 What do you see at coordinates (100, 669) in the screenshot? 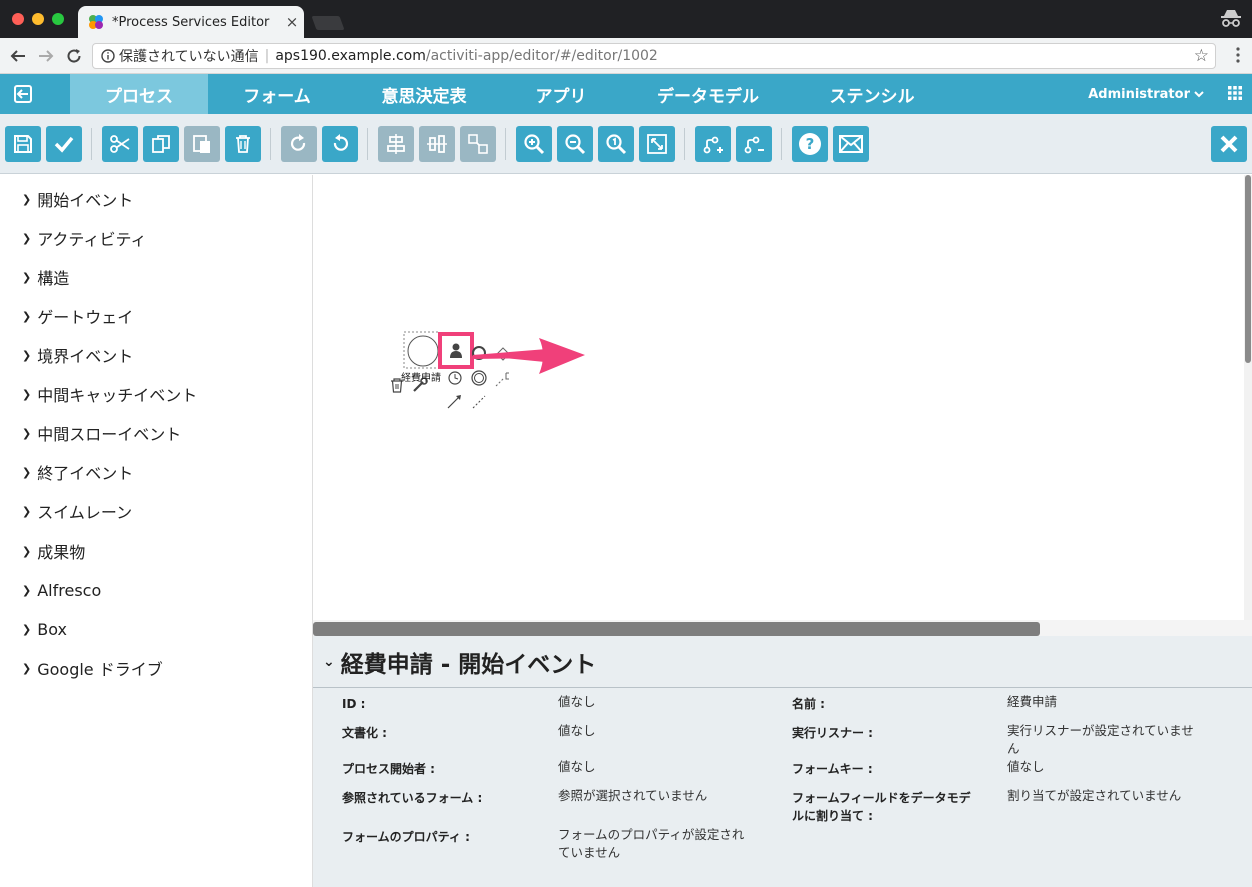
I see `palette-item-label: Google ドライブ` at bounding box center [100, 669].